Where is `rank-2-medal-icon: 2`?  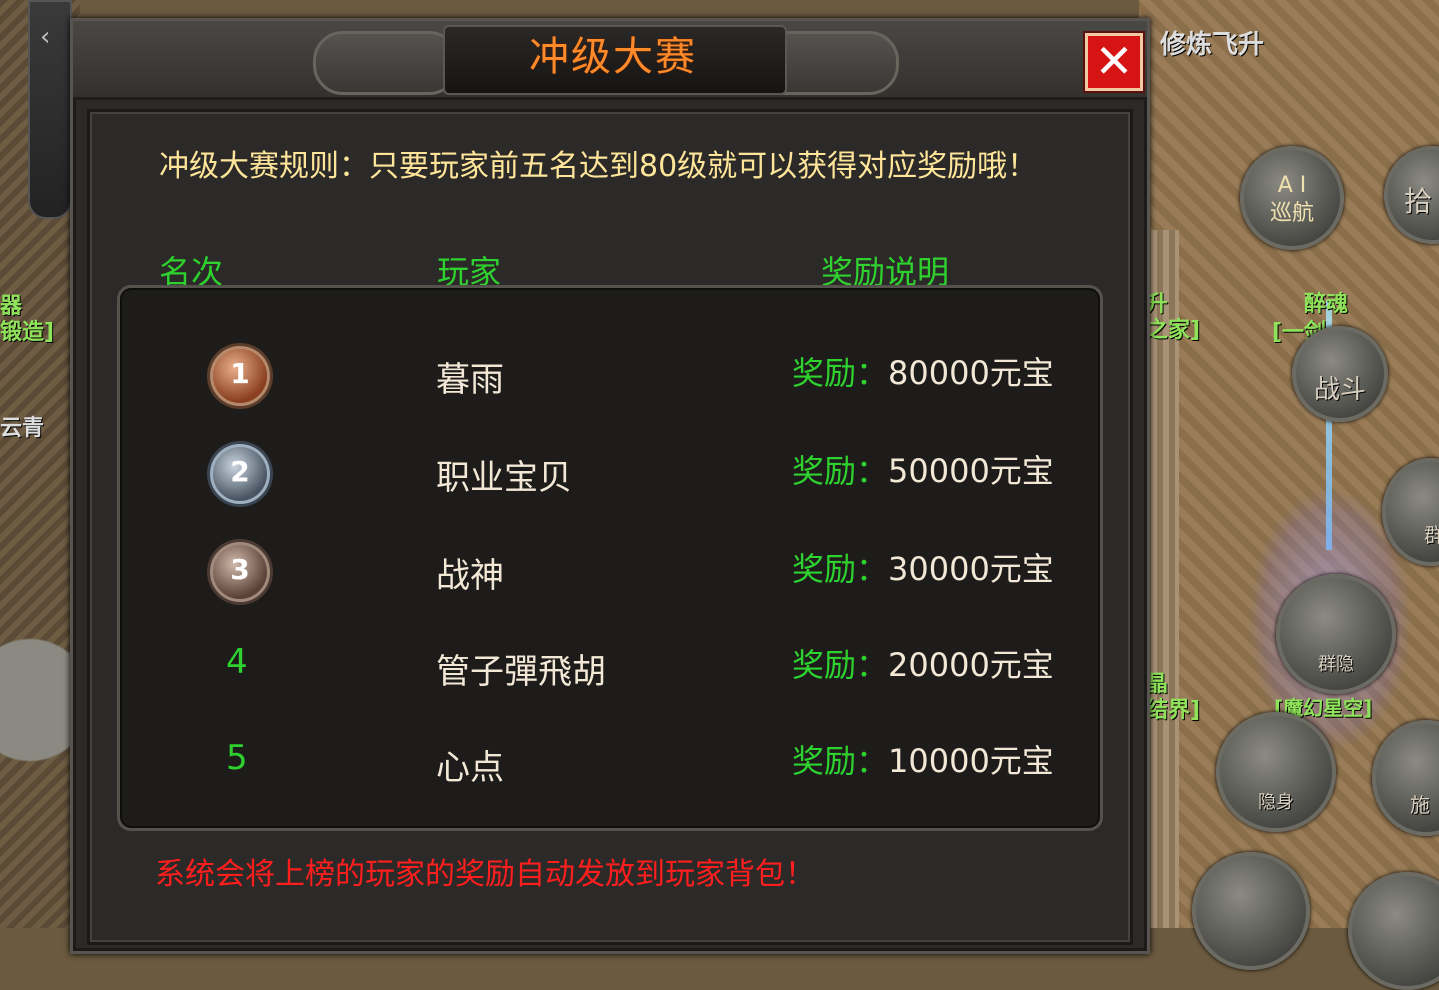
rank-2-medal-icon: 2 is located at coordinates (240, 474).